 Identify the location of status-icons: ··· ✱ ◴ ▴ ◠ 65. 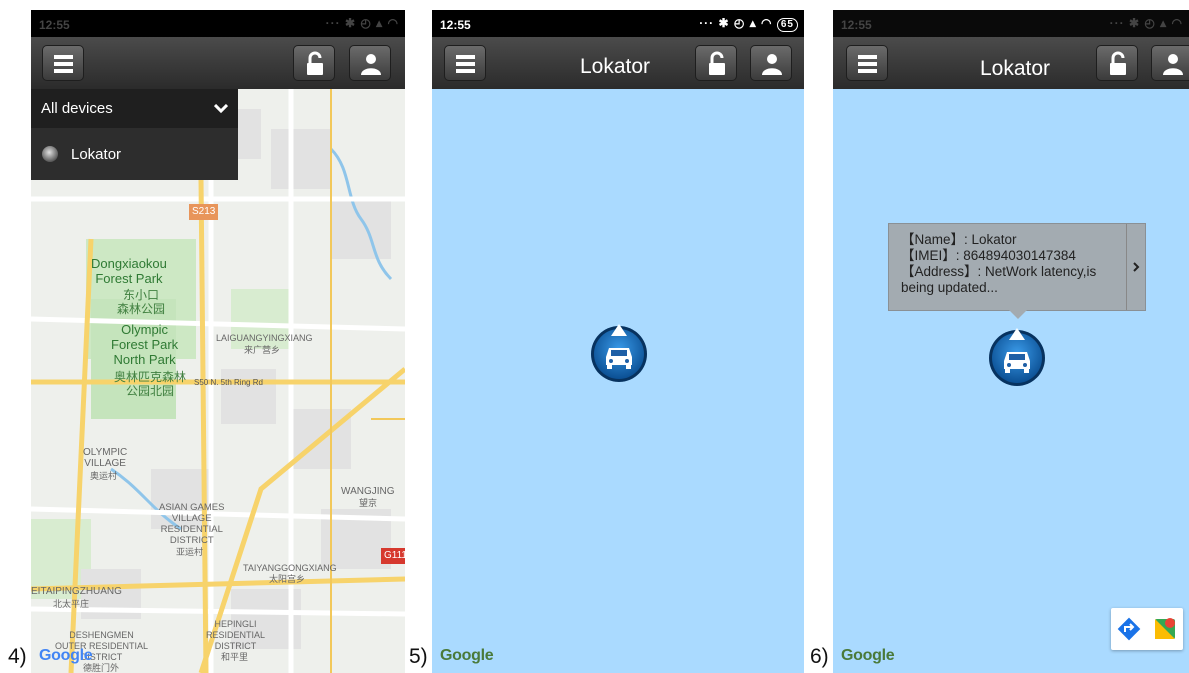
(748, 24).